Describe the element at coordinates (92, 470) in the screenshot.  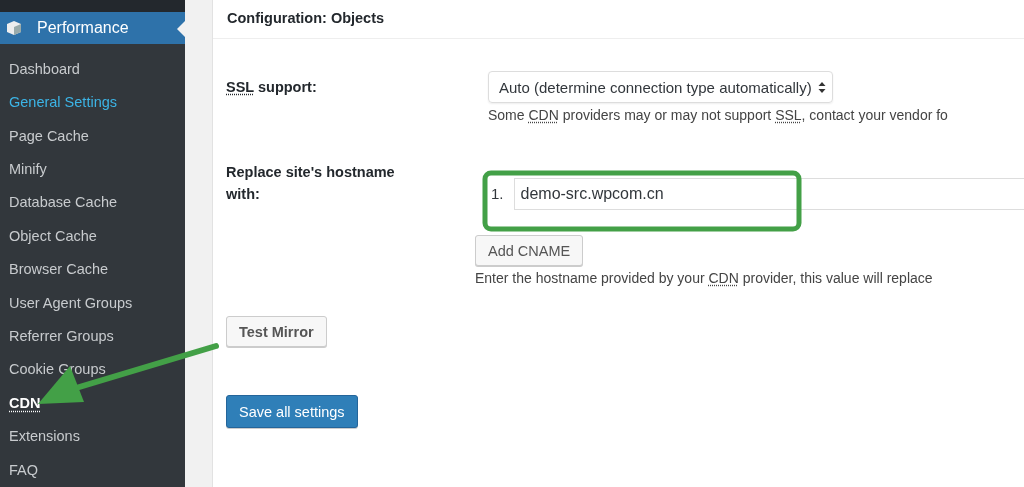
I see `menu-item: FAQ` at that location.